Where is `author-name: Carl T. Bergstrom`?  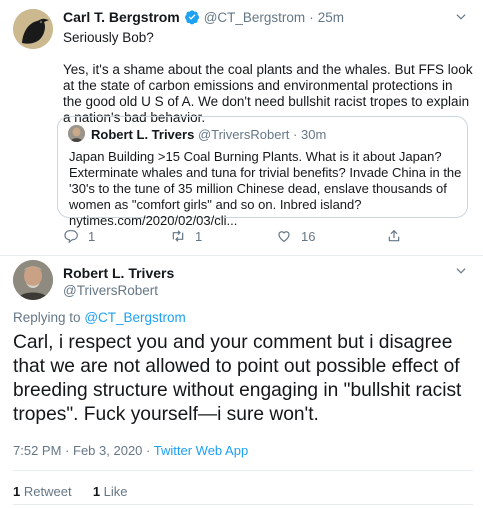 author-name: Carl T. Bergstrom is located at coordinates (121, 17).